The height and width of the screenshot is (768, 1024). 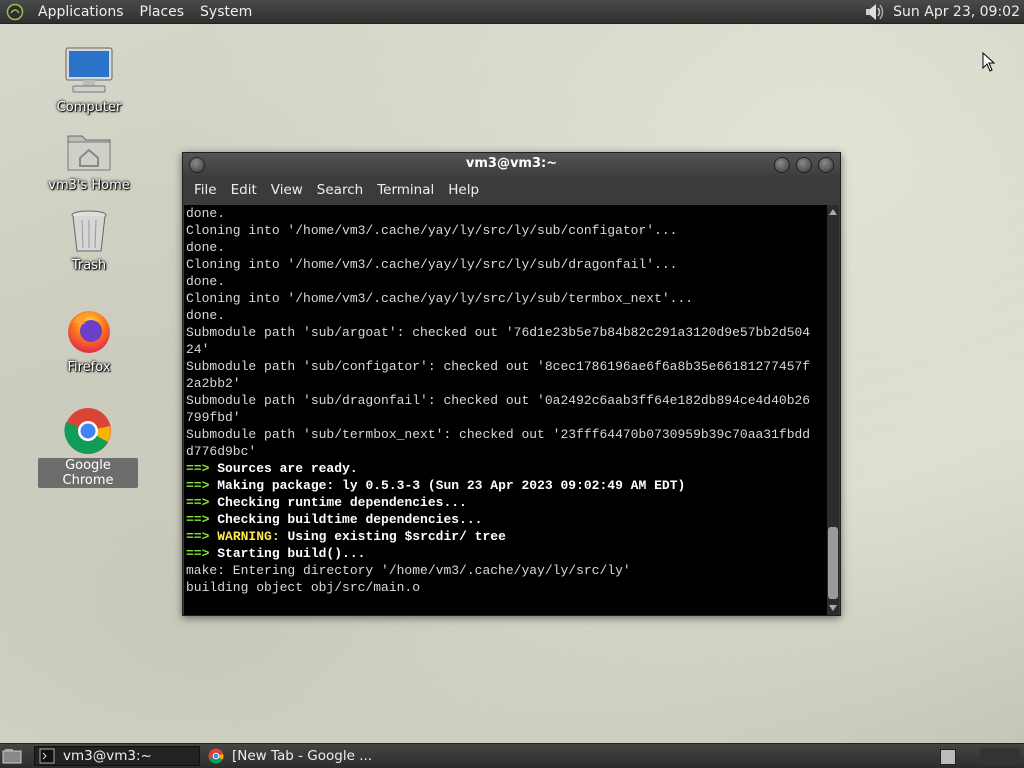 I want to click on minimize-button, so click(x=782, y=165).